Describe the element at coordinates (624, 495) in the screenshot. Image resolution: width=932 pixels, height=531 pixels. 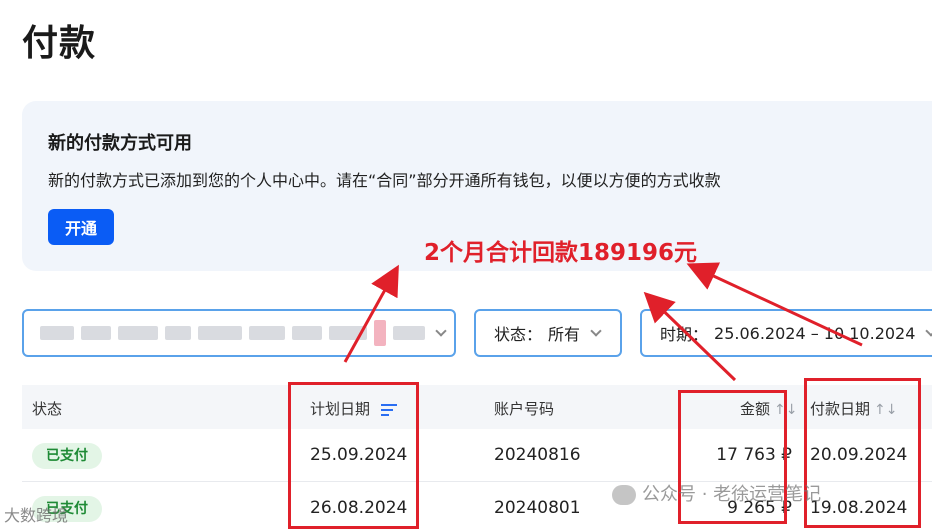
I see `wechat-icon` at that location.